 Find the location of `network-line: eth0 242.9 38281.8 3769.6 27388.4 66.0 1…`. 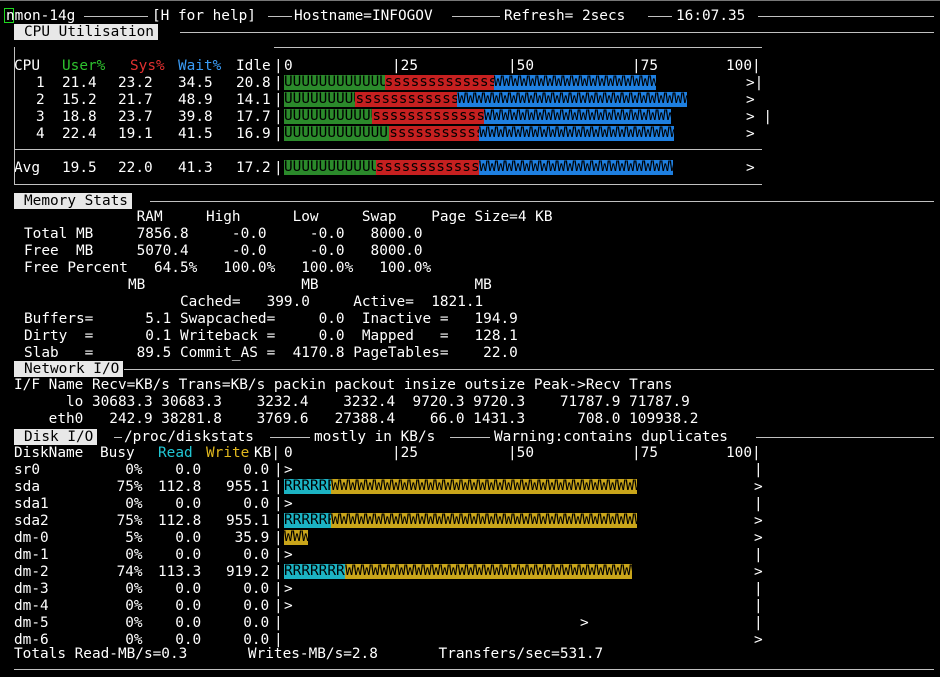

network-line: eth0 242.9 38281.8 3769.6 27388.4 66.0 1… is located at coordinates (356, 419).